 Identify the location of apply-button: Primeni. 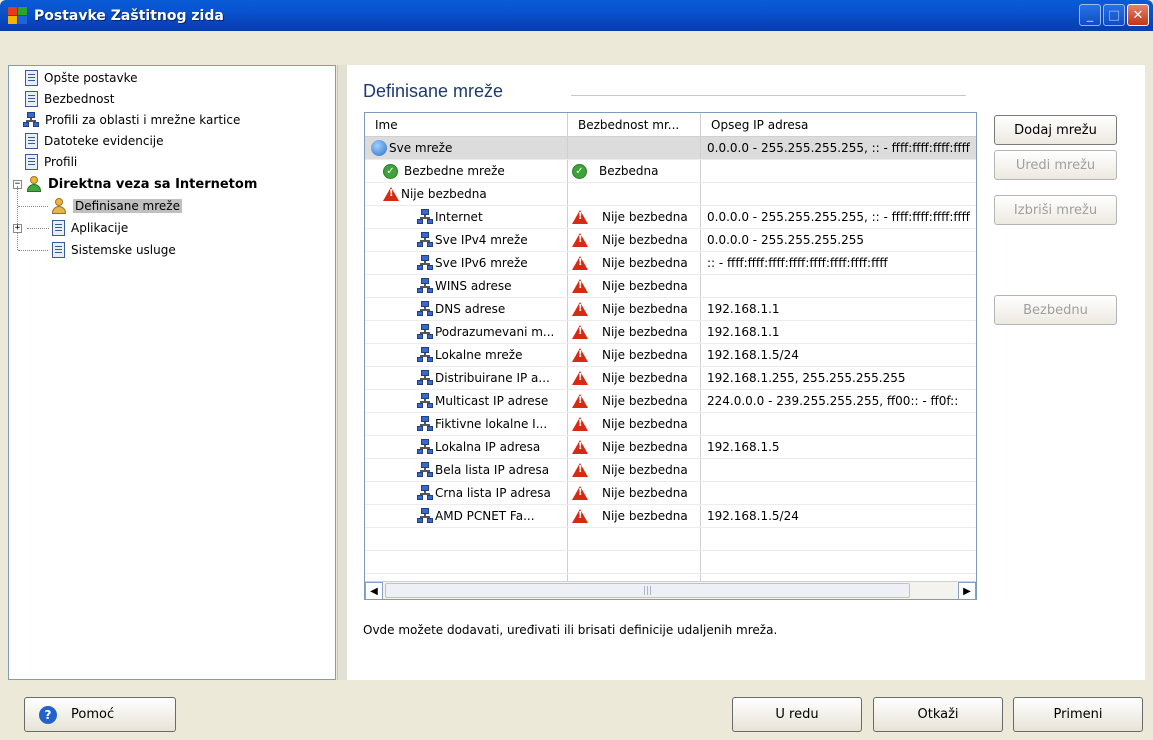
(1078, 714).